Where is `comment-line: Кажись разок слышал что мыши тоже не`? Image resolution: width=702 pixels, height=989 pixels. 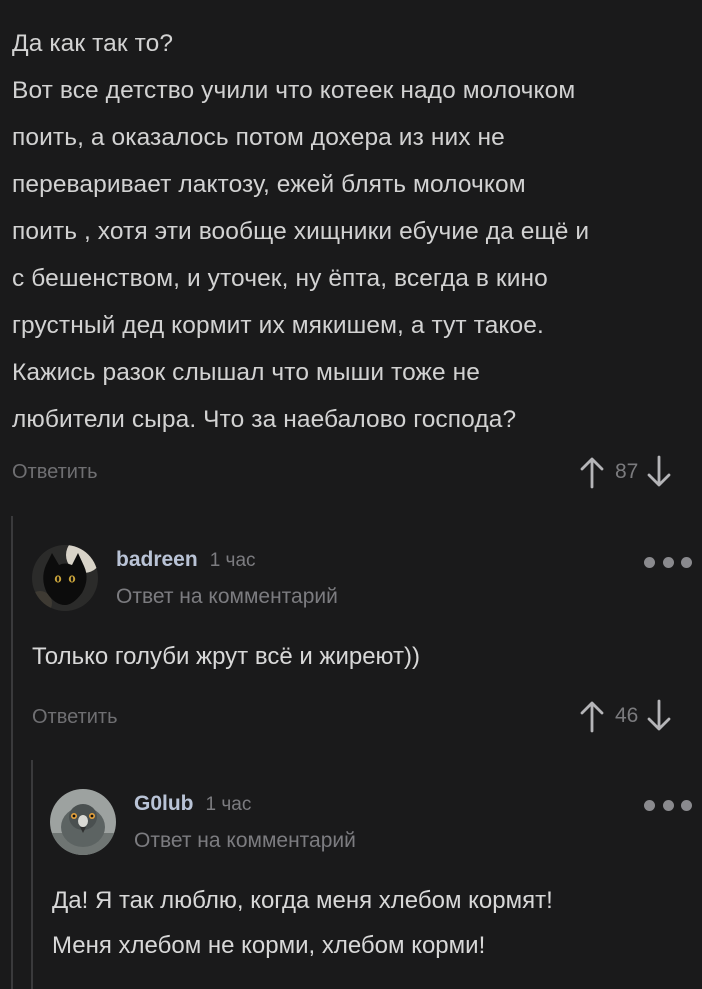
comment-line: Кажись разок слышал что мыши тоже не is located at coordinates (246, 372).